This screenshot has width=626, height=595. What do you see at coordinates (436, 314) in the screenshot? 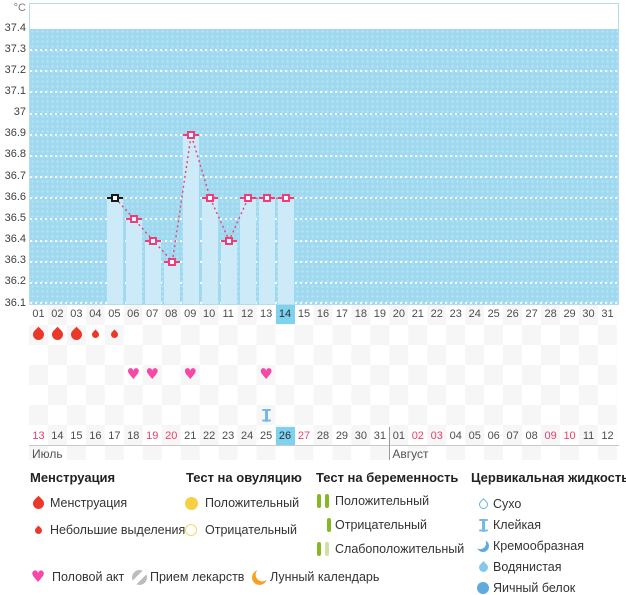
I see `cycle-day-cell: 22` at bounding box center [436, 314].